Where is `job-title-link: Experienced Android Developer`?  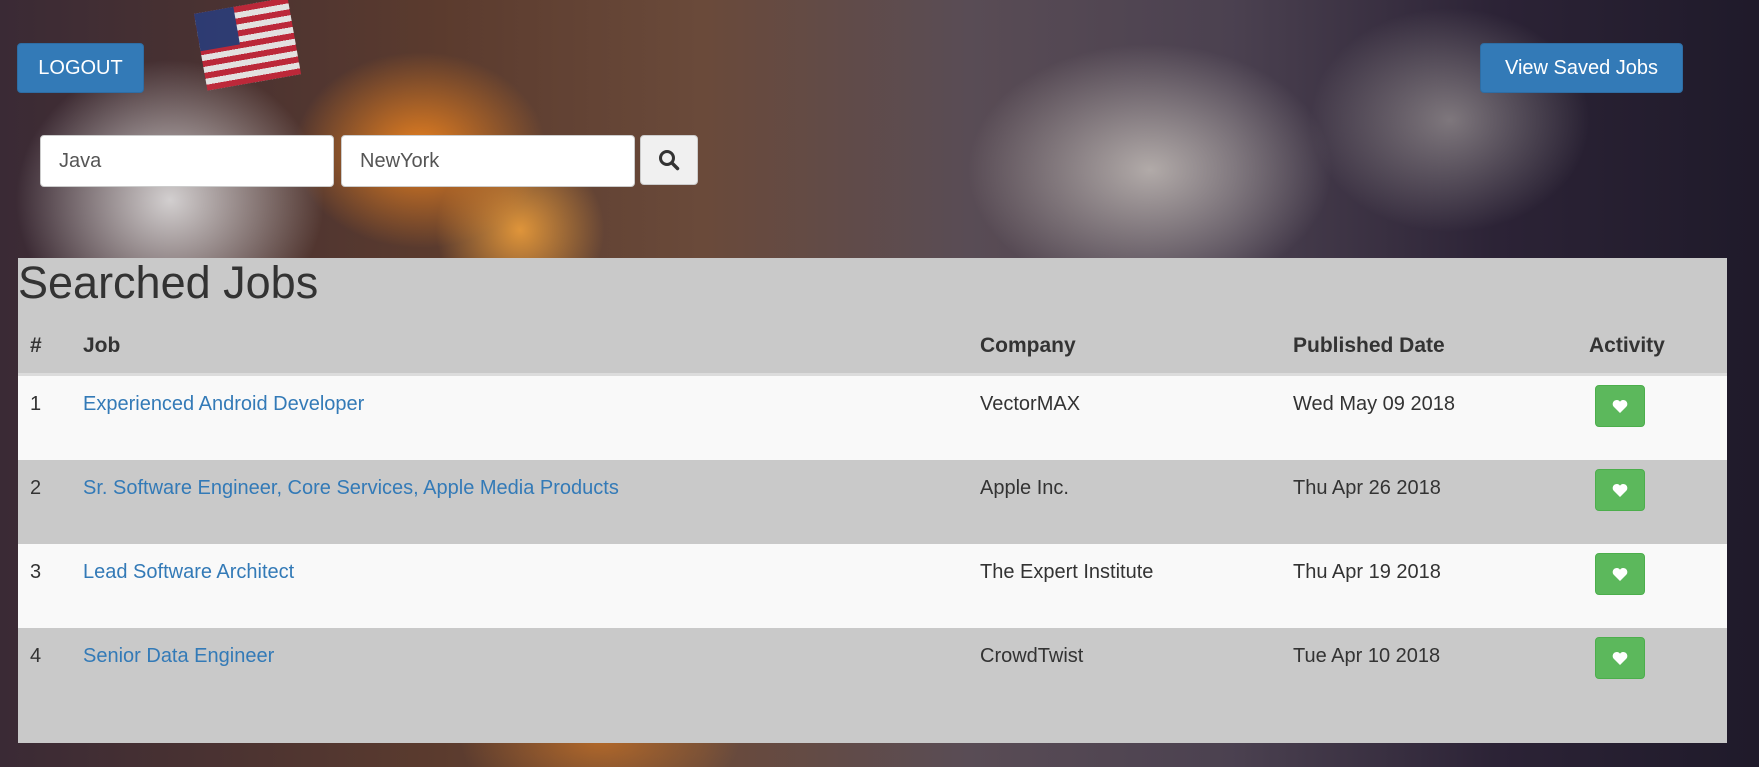 job-title-link: Experienced Android Developer is located at coordinates (223, 404).